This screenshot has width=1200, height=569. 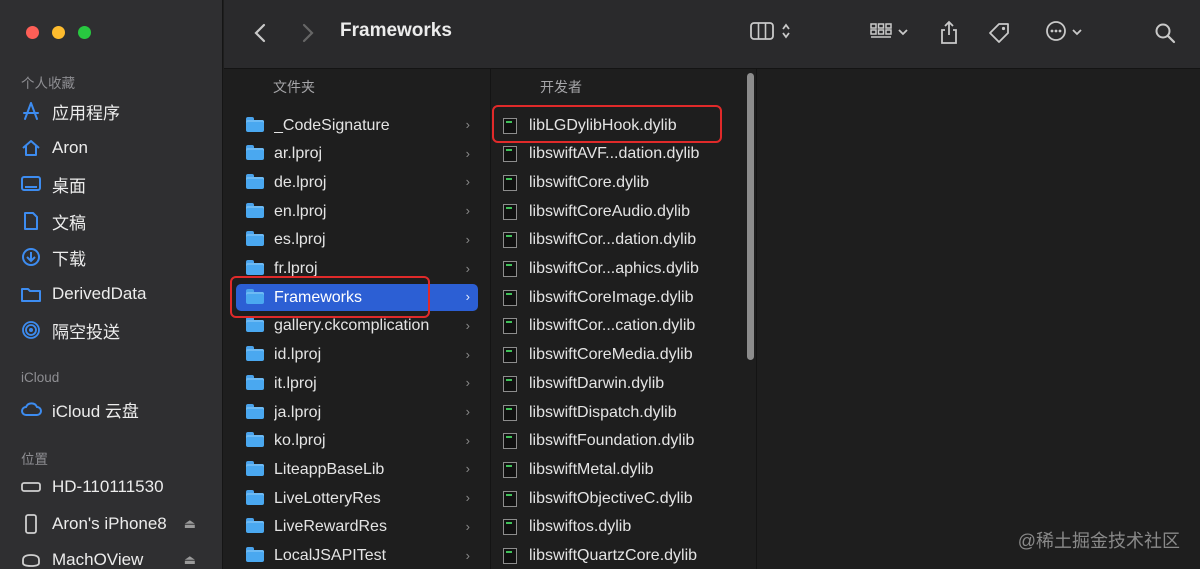 I want to click on file-row: libswiftMetal.dylib, so click(x=619, y=469).